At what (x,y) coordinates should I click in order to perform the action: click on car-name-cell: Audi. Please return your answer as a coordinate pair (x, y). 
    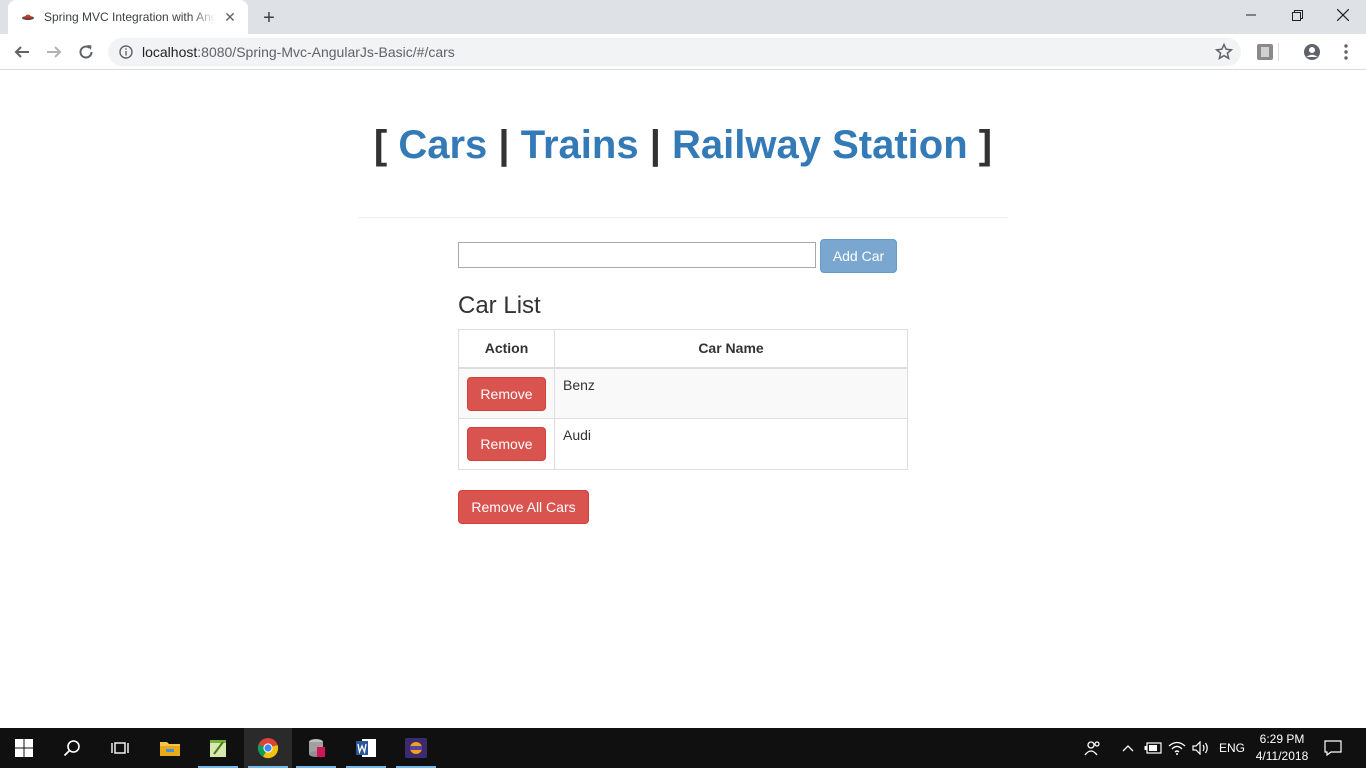
    Looking at the image, I should click on (731, 444).